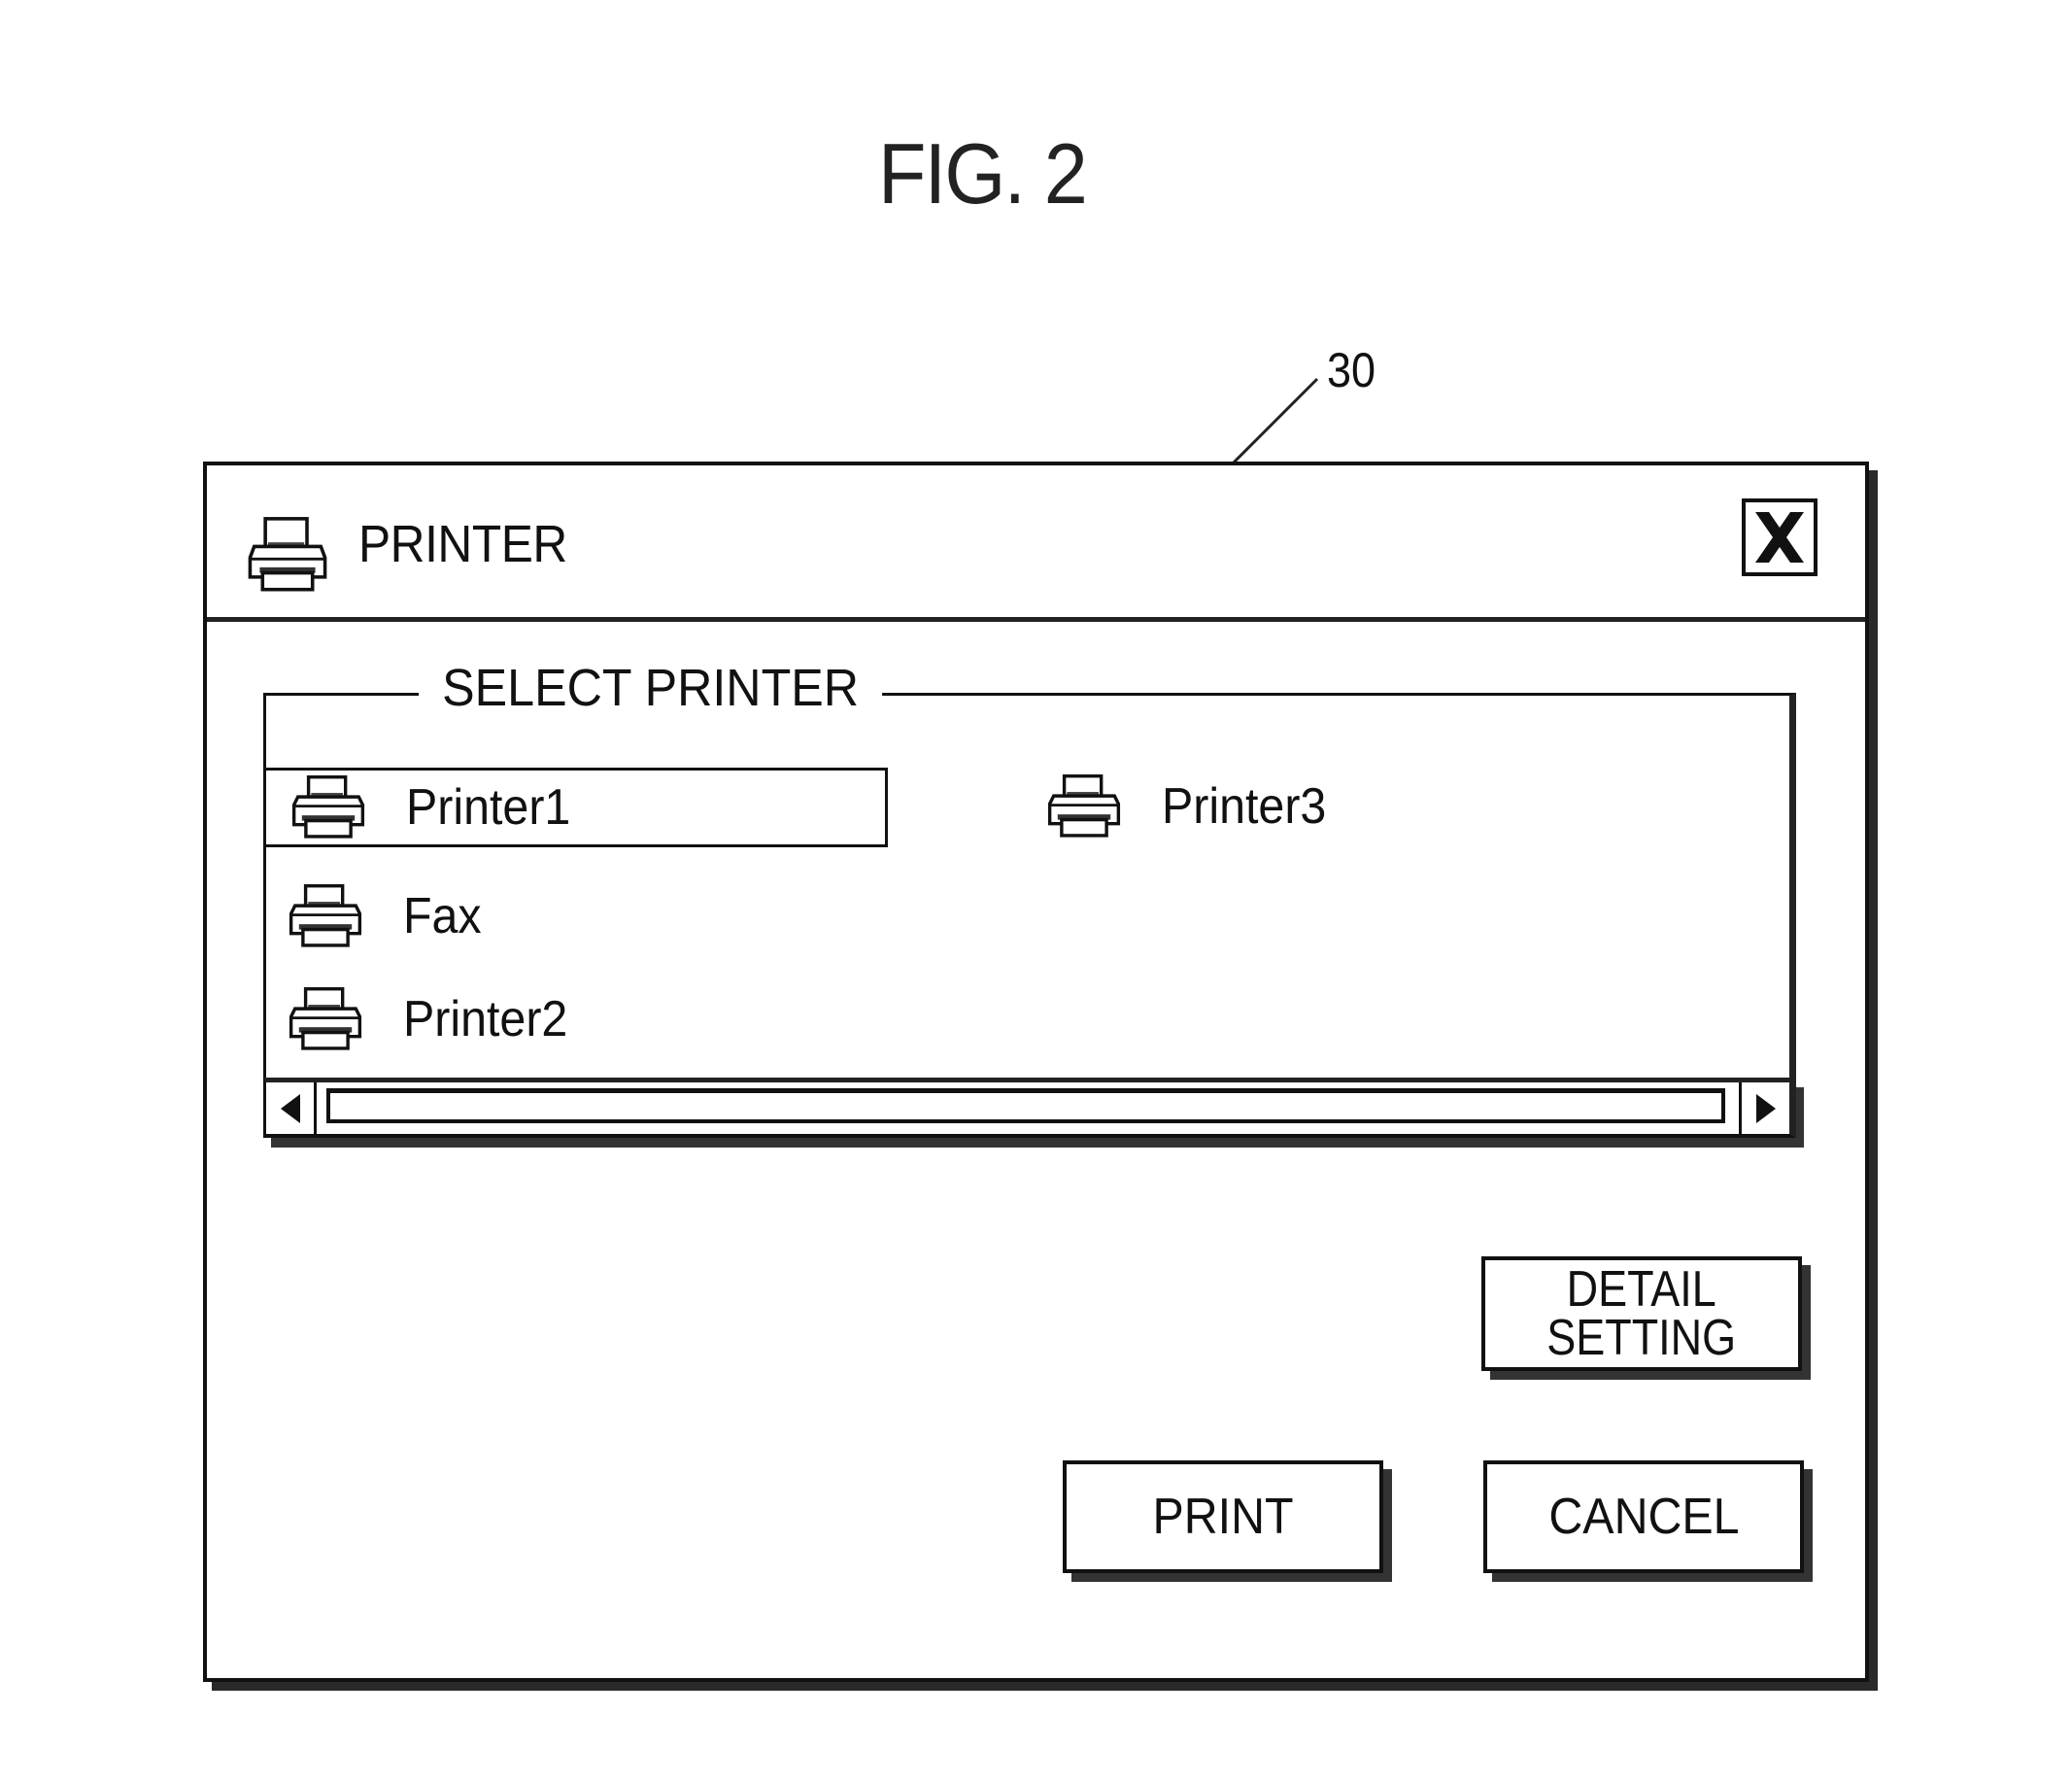  I want to click on horizontal-scrollbar, so click(1029, 1108).